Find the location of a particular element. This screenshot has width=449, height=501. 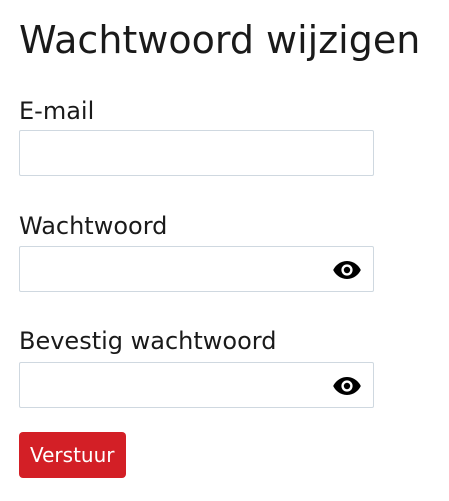

email-field is located at coordinates (196, 153).